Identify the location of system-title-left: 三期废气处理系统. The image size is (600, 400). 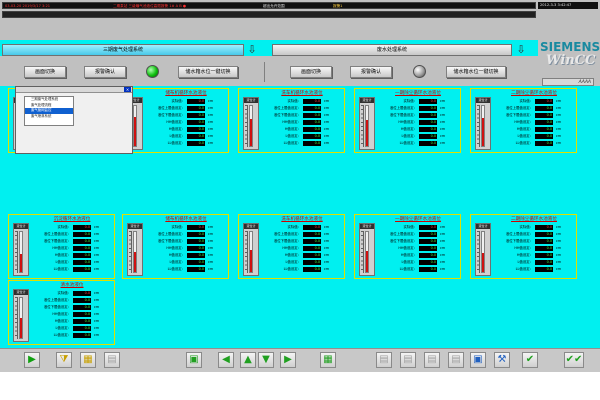
(123, 50).